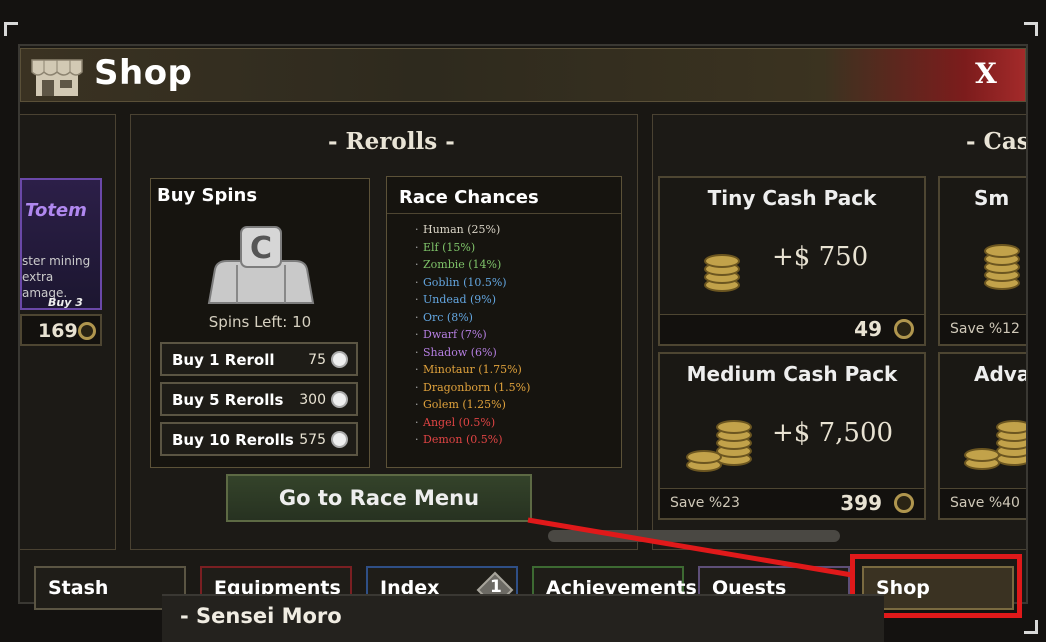  What do you see at coordinates (57, 77) in the screenshot?
I see `storefront-icon` at bounding box center [57, 77].